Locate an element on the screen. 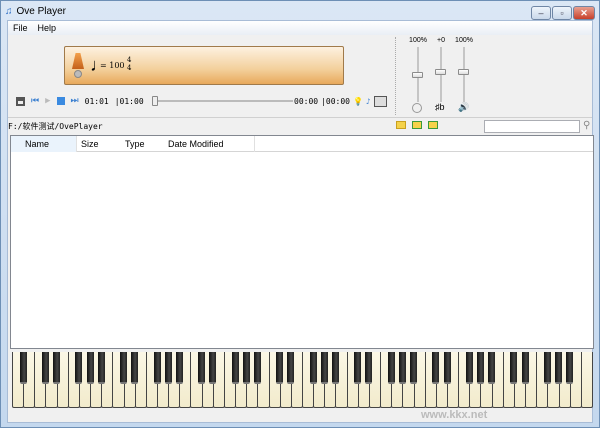  menu-file: File is located at coordinates (20, 28).